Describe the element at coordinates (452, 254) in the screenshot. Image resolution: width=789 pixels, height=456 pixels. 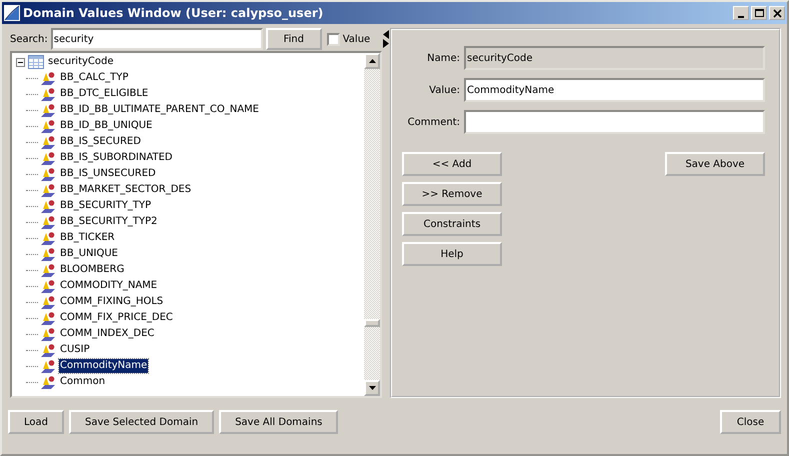
I see `action-button: Help` at that location.